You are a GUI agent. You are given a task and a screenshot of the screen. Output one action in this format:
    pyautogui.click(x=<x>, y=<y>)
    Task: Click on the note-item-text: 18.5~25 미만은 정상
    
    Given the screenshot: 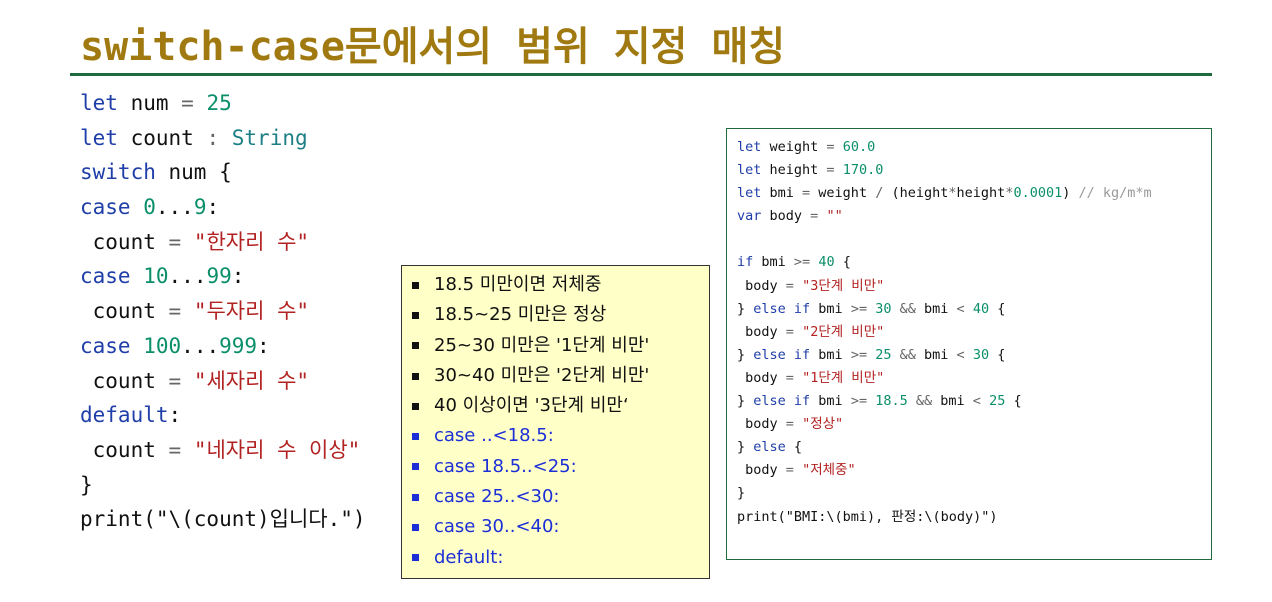 What is the action you would take?
    pyautogui.click(x=520, y=315)
    